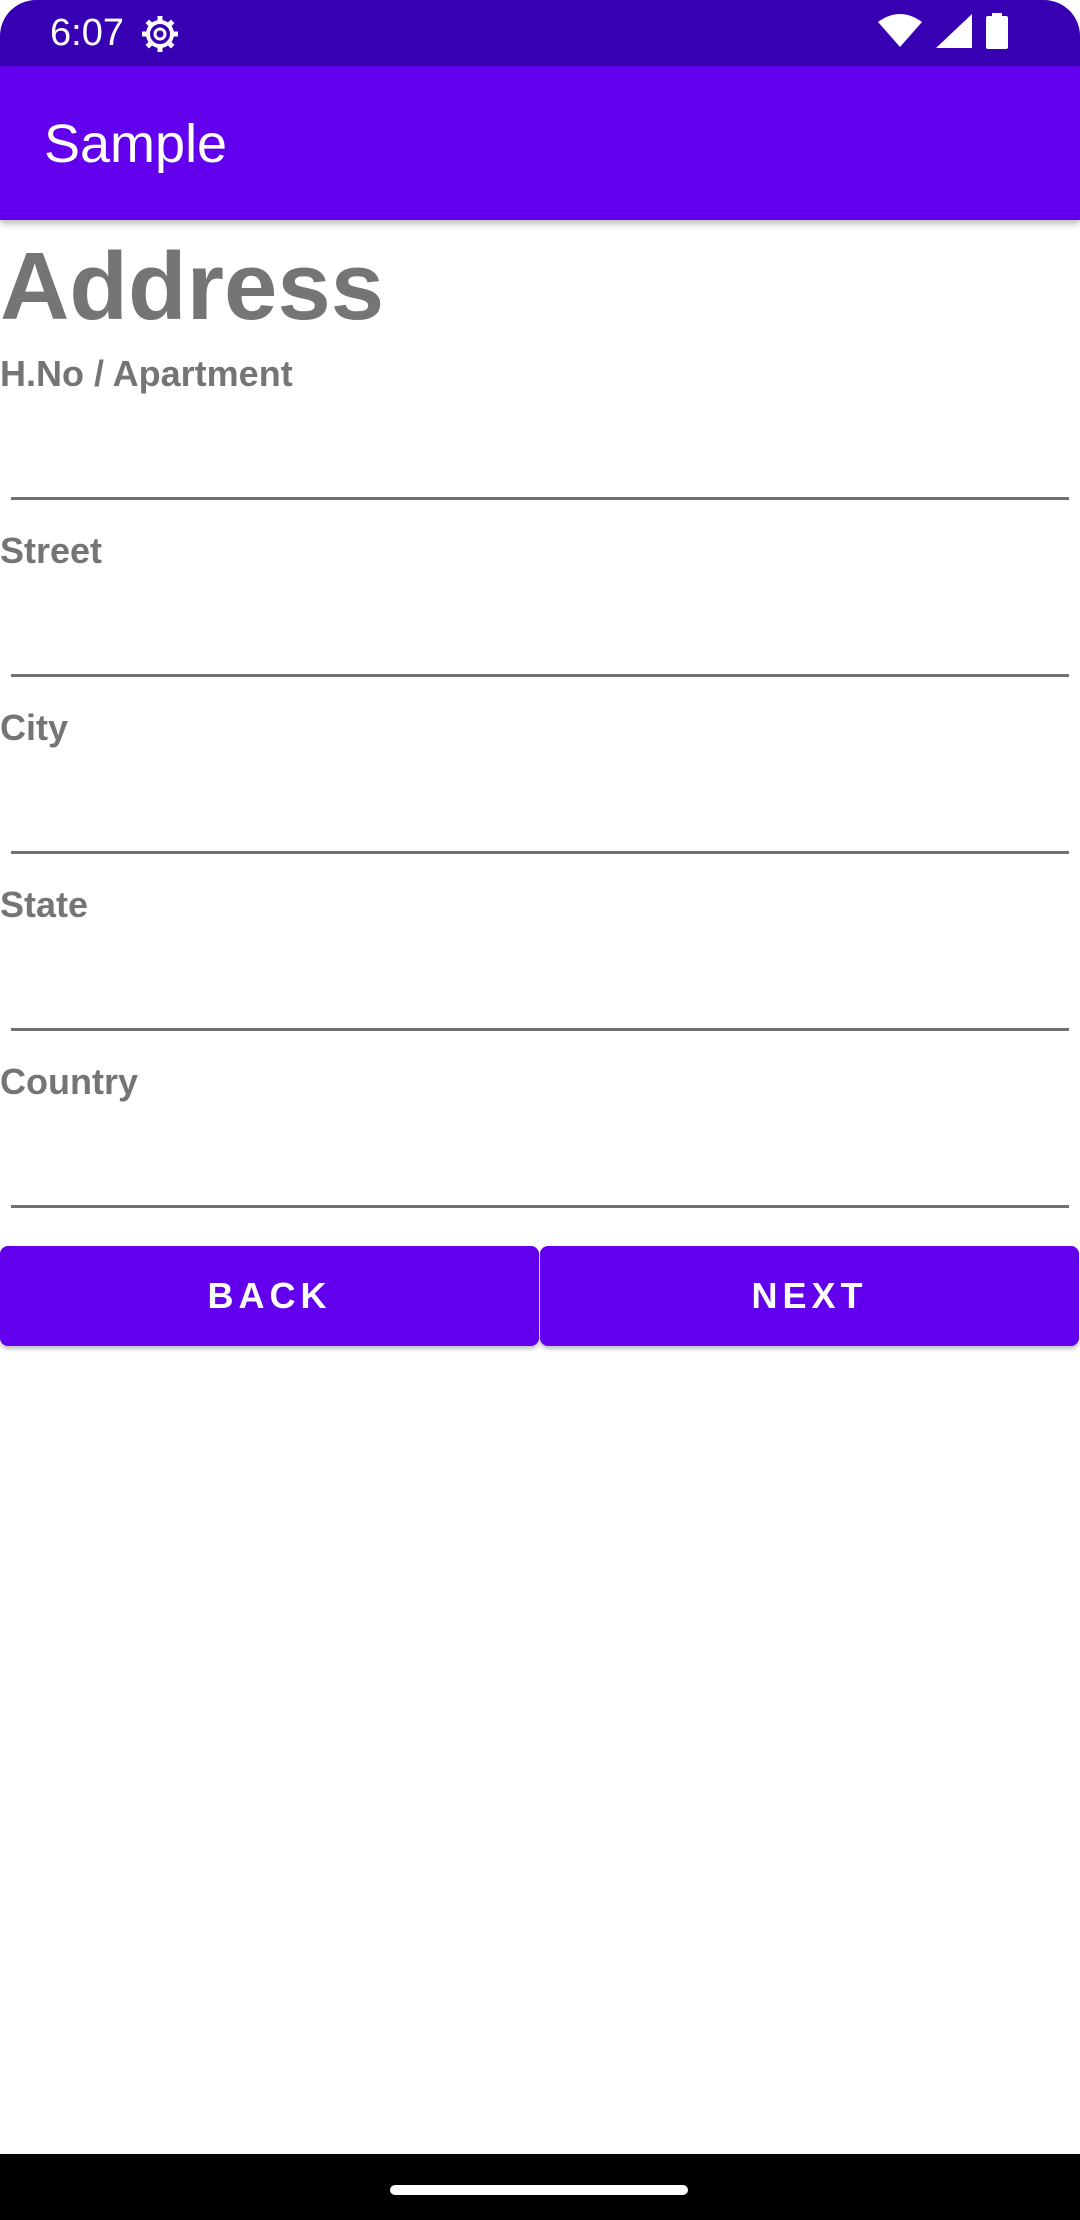  Describe the element at coordinates (69, 1081) in the screenshot. I see `country-label: Country` at that location.